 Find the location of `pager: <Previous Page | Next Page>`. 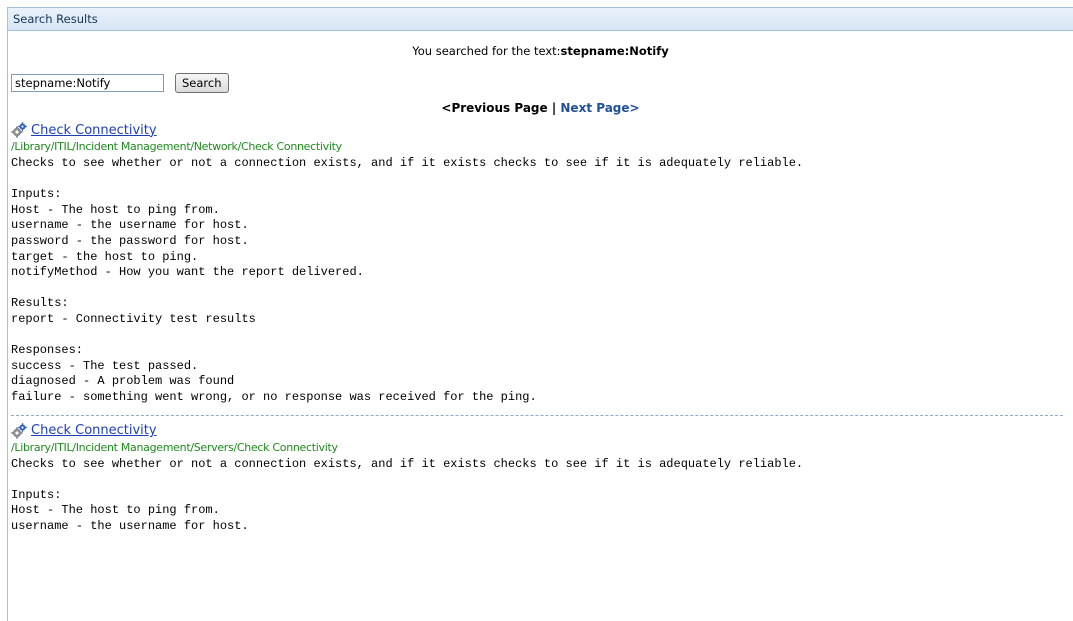

pager: <Previous Page | Next Page> is located at coordinates (540, 108).